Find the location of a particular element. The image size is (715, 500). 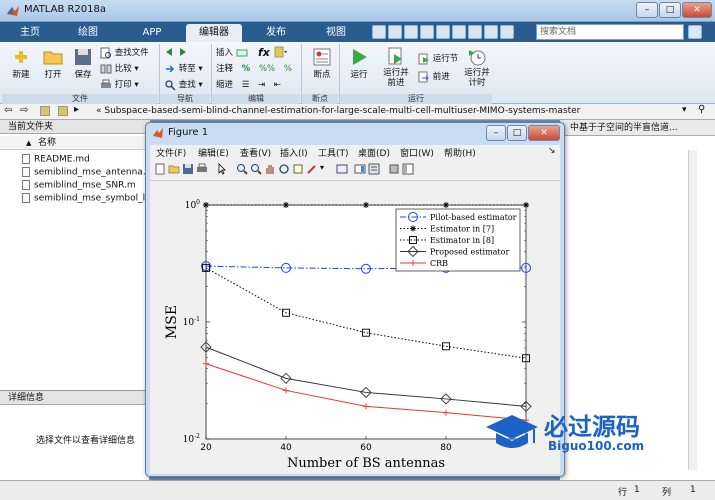

quick-copy-icon is located at coordinates (411, 32).